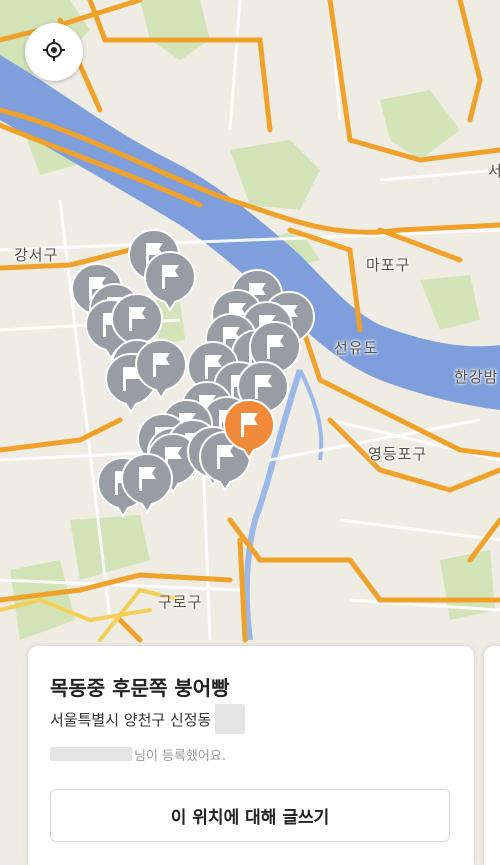 This screenshot has height=865, width=500. Describe the element at coordinates (494, 171) in the screenshot. I see `map-label-edge: 서` at that location.